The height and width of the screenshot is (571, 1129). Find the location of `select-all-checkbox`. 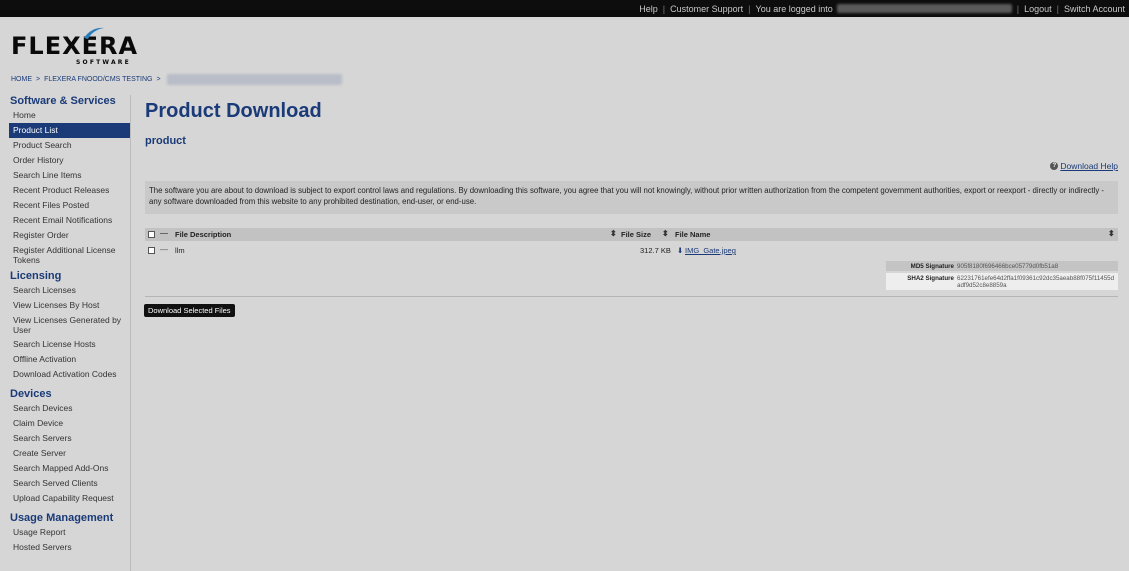

select-all-checkbox is located at coordinates (151, 234).